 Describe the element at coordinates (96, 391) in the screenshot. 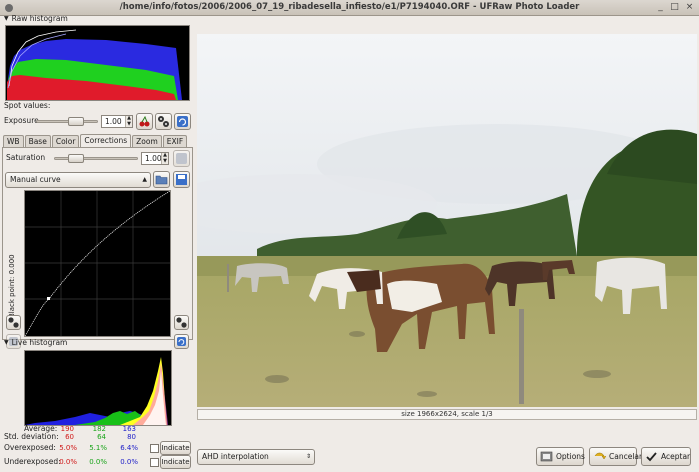

I see `live-histogram-plot` at that location.